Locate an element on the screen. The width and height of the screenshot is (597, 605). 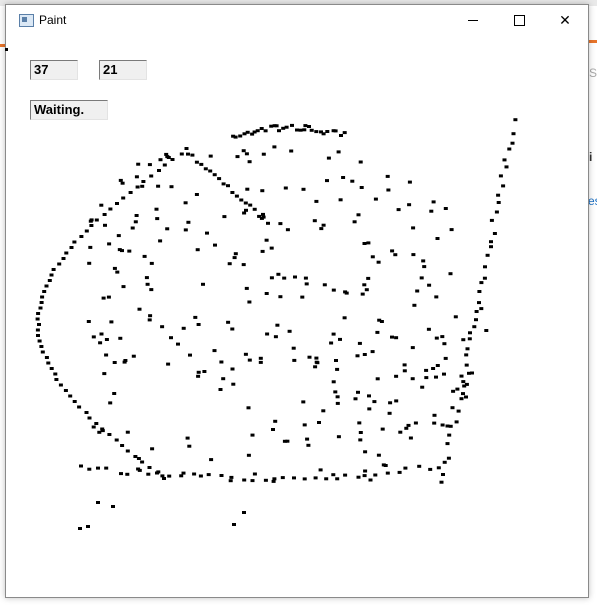
maximize-button is located at coordinates (519, 20).